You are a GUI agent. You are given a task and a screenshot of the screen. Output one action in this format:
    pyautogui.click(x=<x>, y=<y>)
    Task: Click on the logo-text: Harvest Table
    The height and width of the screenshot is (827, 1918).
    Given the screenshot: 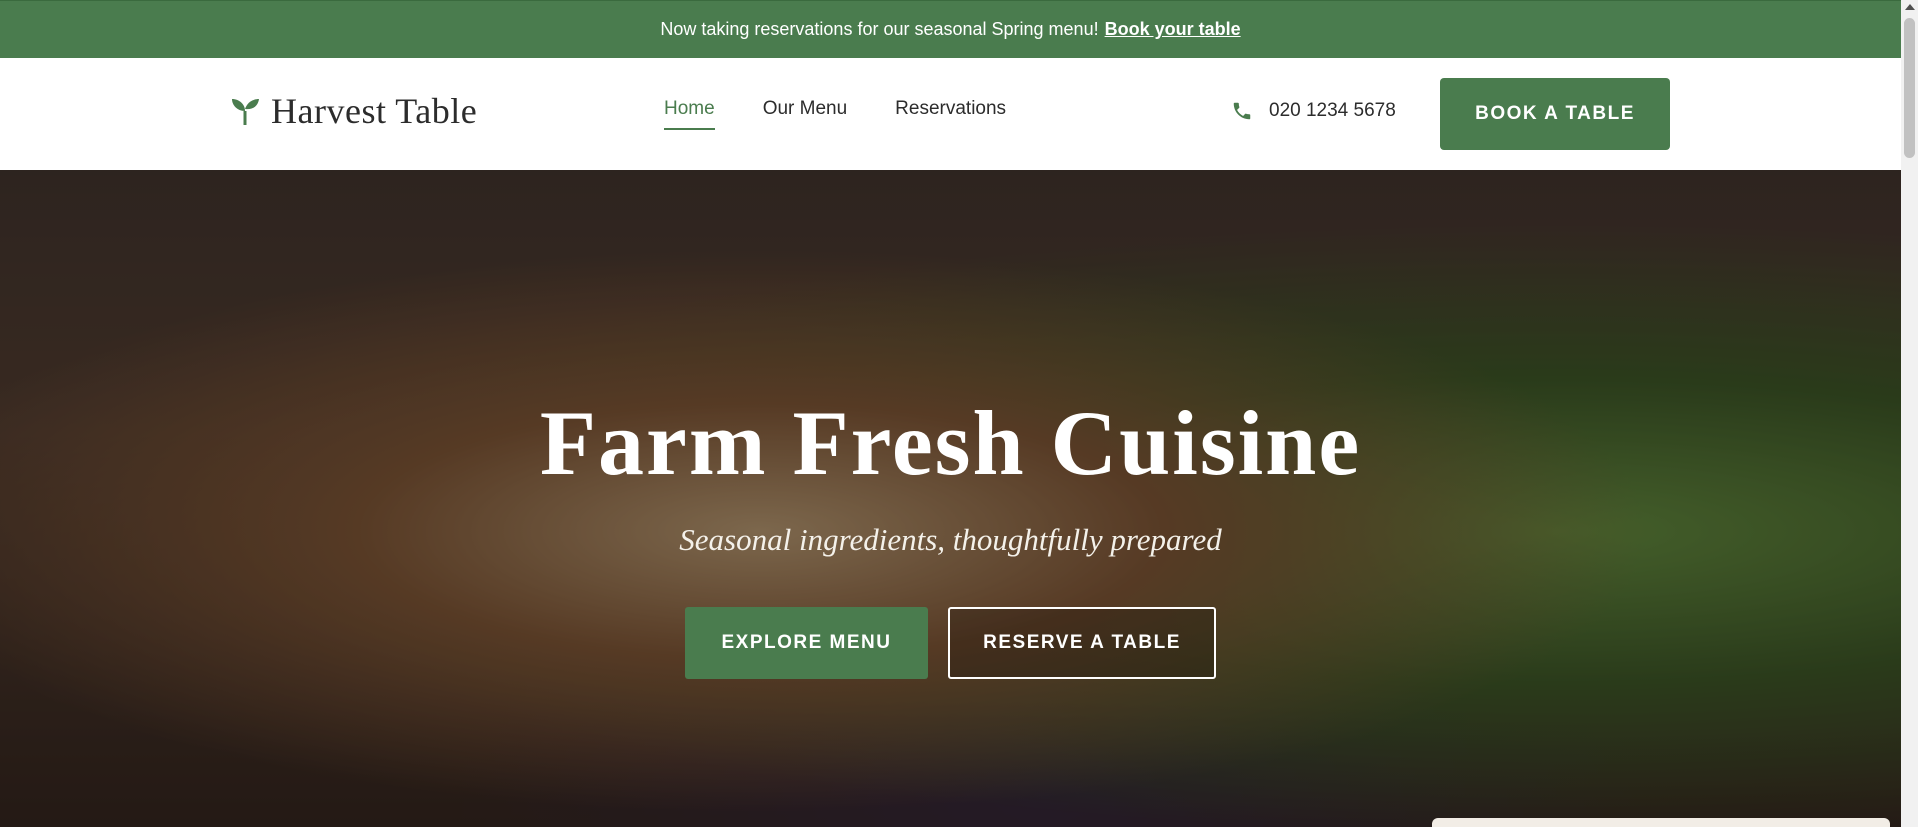 What is the action you would take?
    pyautogui.click(x=374, y=111)
    